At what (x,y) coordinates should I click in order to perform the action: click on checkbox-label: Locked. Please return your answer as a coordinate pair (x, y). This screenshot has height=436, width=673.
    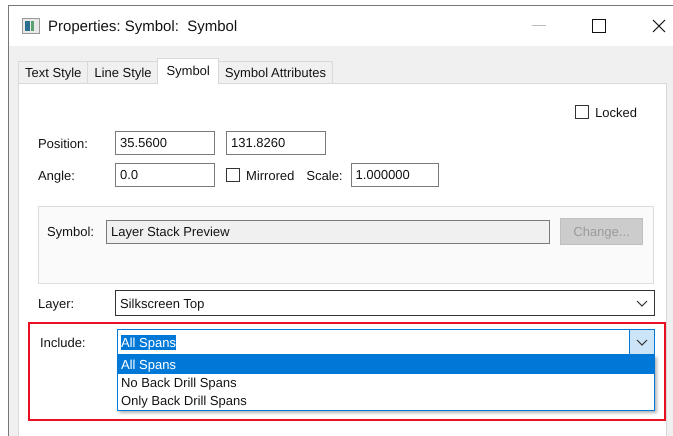
    Looking at the image, I should click on (616, 112).